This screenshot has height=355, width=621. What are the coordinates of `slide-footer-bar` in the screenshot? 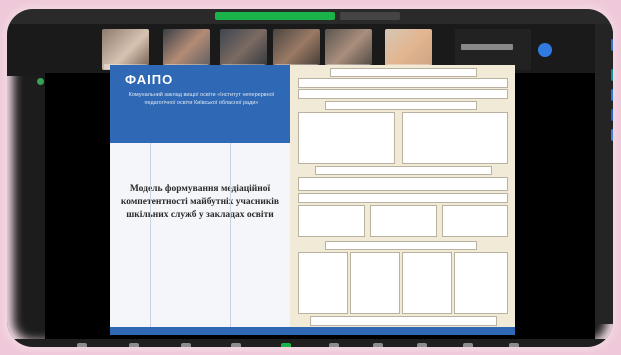 It's located at (312, 331).